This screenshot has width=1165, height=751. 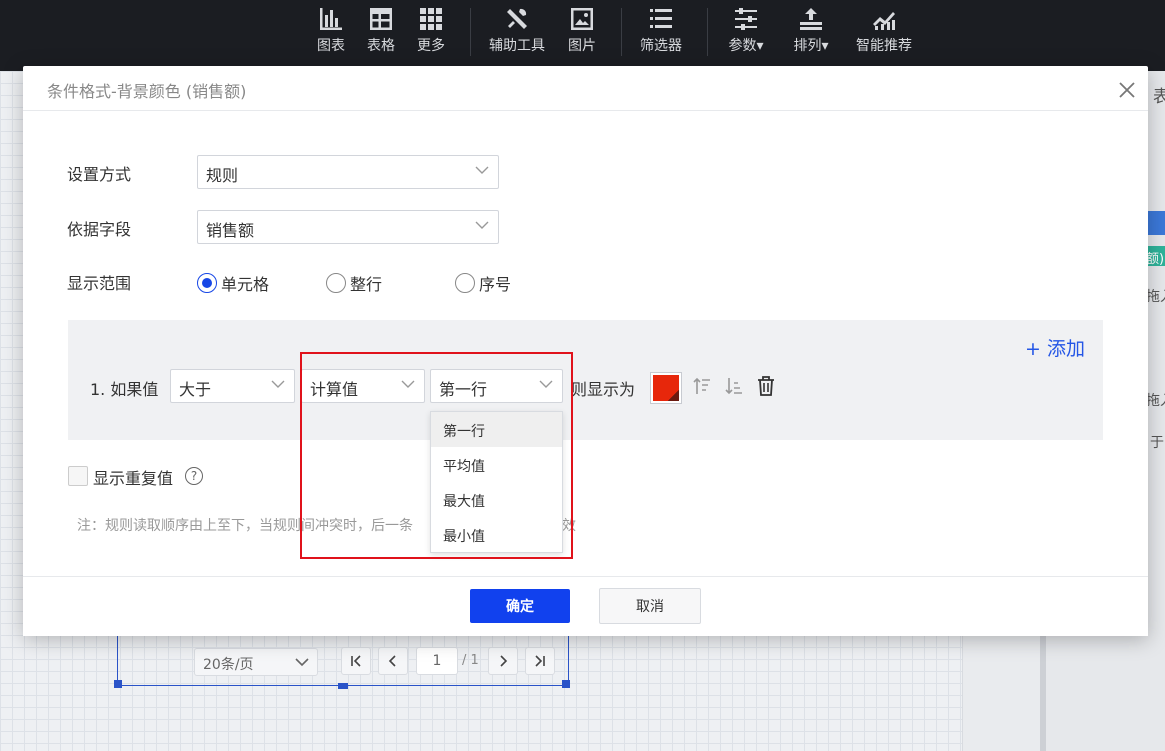 I want to click on table-icon, so click(x=381, y=19).